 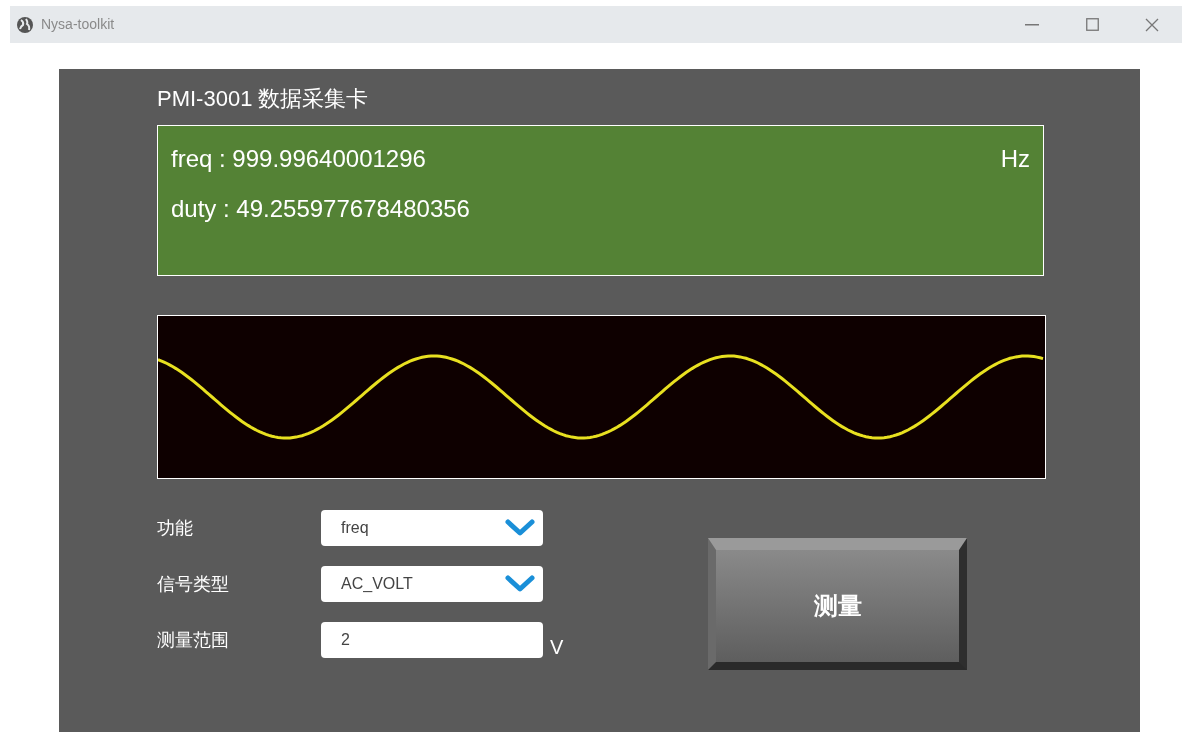 I want to click on field-label: 信号类型, so click(x=193, y=584).